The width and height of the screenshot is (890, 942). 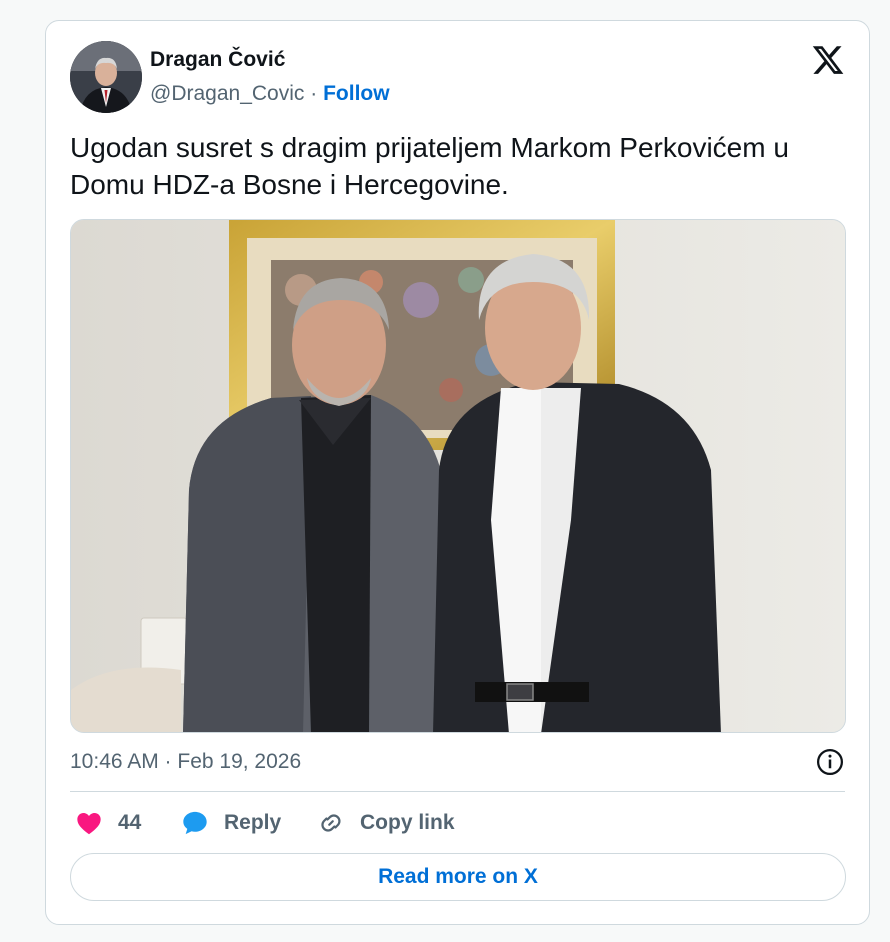 I want to click on follow-button: Follow, so click(x=356, y=93).